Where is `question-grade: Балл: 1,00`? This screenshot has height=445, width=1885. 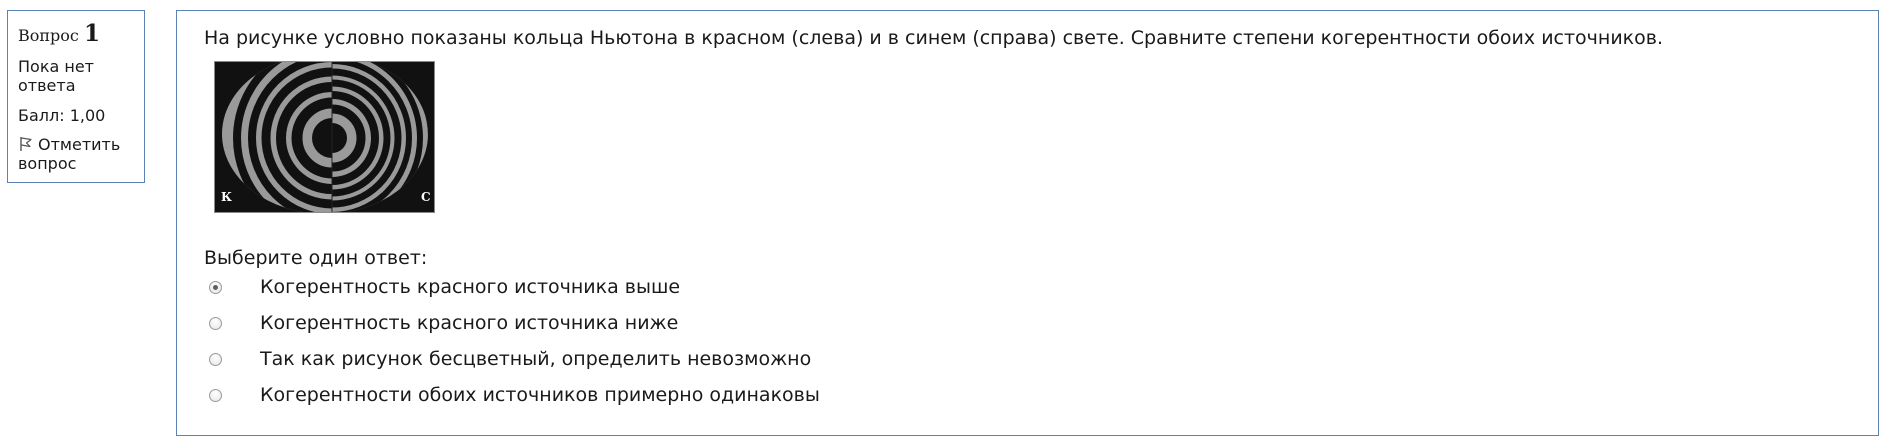 question-grade: Балл: 1,00 is located at coordinates (62, 115).